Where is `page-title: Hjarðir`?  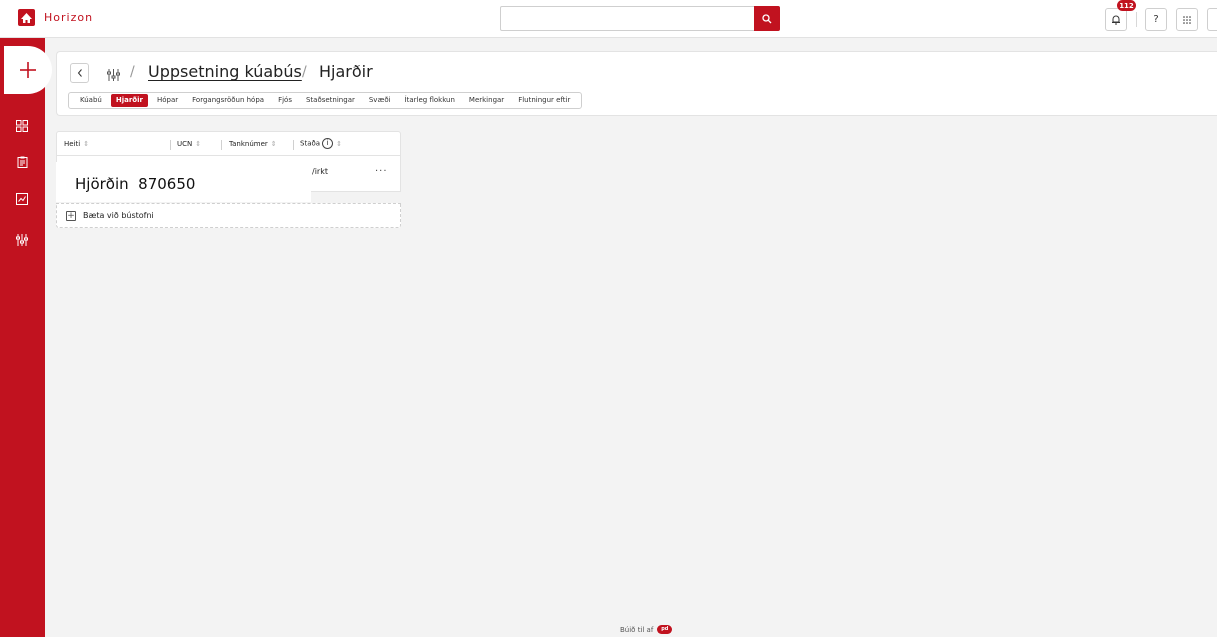 page-title: Hjarðir is located at coordinates (346, 71).